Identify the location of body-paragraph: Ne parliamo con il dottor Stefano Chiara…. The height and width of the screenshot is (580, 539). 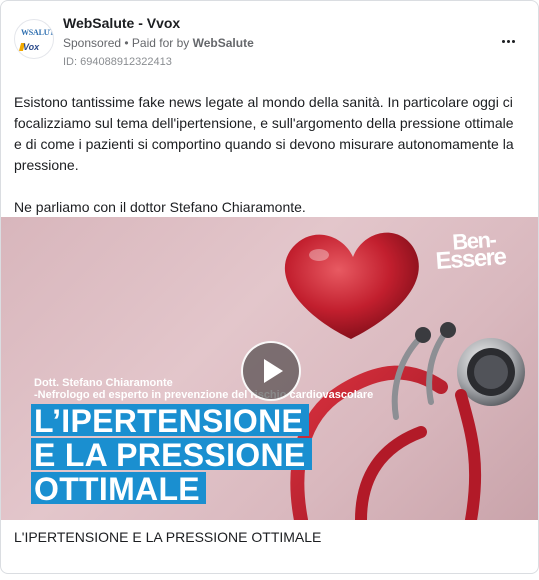
(160, 207).